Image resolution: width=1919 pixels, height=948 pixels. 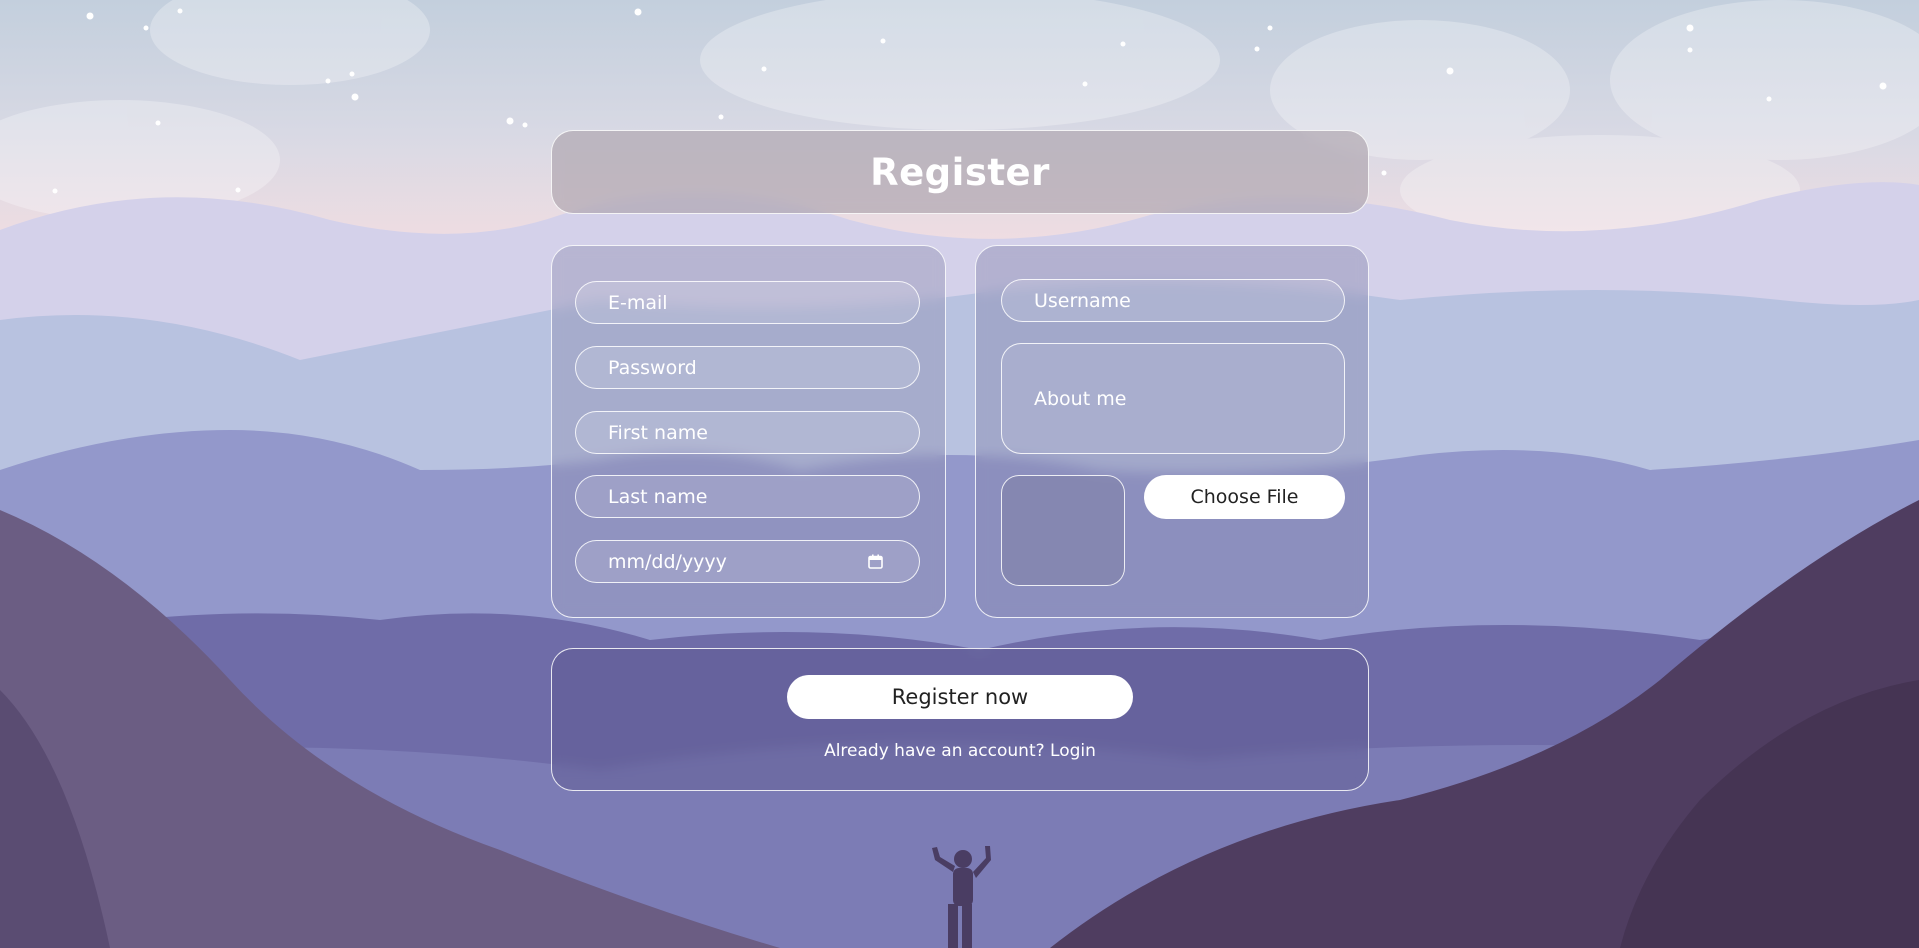 What do you see at coordinates (747, 302) in the screenshot?
I see `email-input: E-mail` at bounding box center [747, 302].